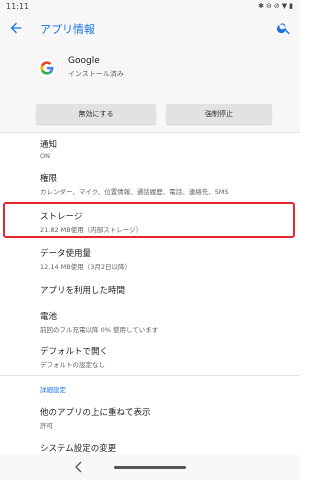 The width and height of the screenshot is (320, 480). Describe the element at coordinates (79, 467) in the screenshot. I see `nav-back-icon` at that location.